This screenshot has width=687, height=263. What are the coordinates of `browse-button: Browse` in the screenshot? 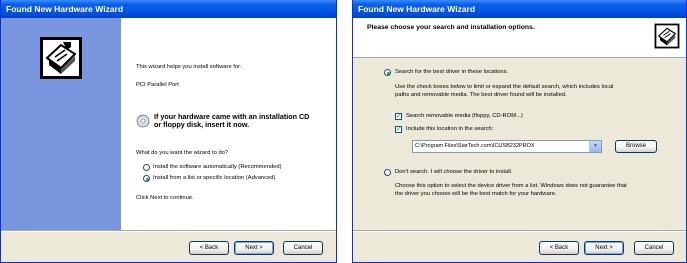 It's located at (636, 146).